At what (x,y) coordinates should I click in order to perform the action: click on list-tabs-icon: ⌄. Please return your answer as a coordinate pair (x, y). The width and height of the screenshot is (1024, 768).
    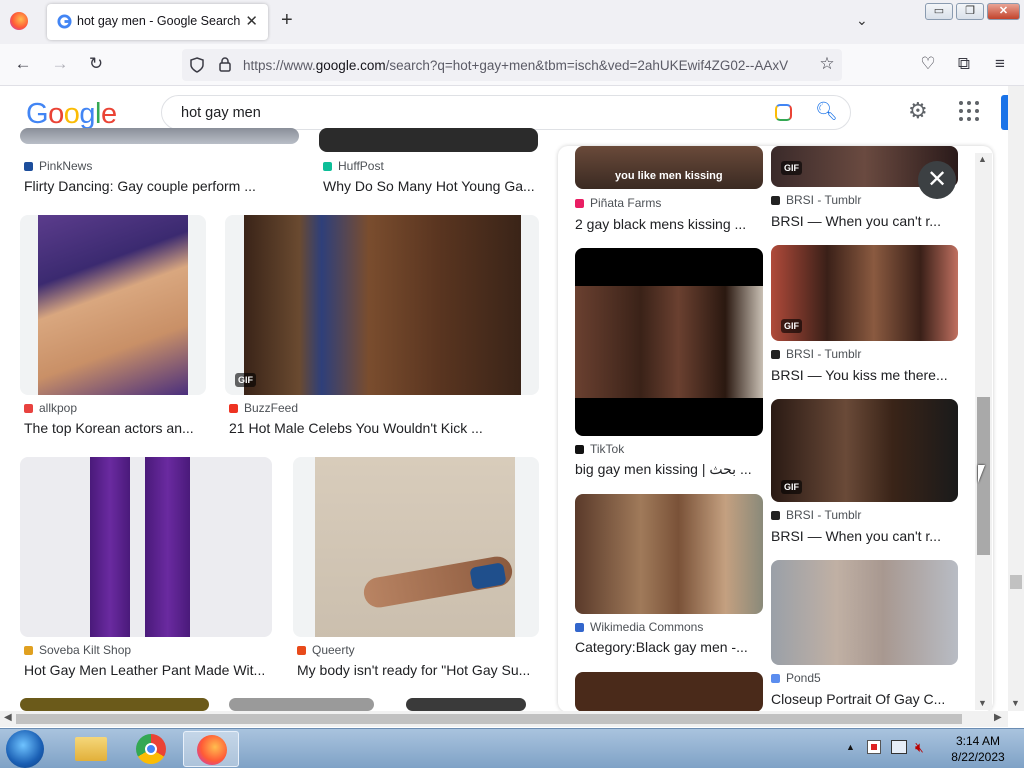
    Looking at the image, I should click on (862, 20).